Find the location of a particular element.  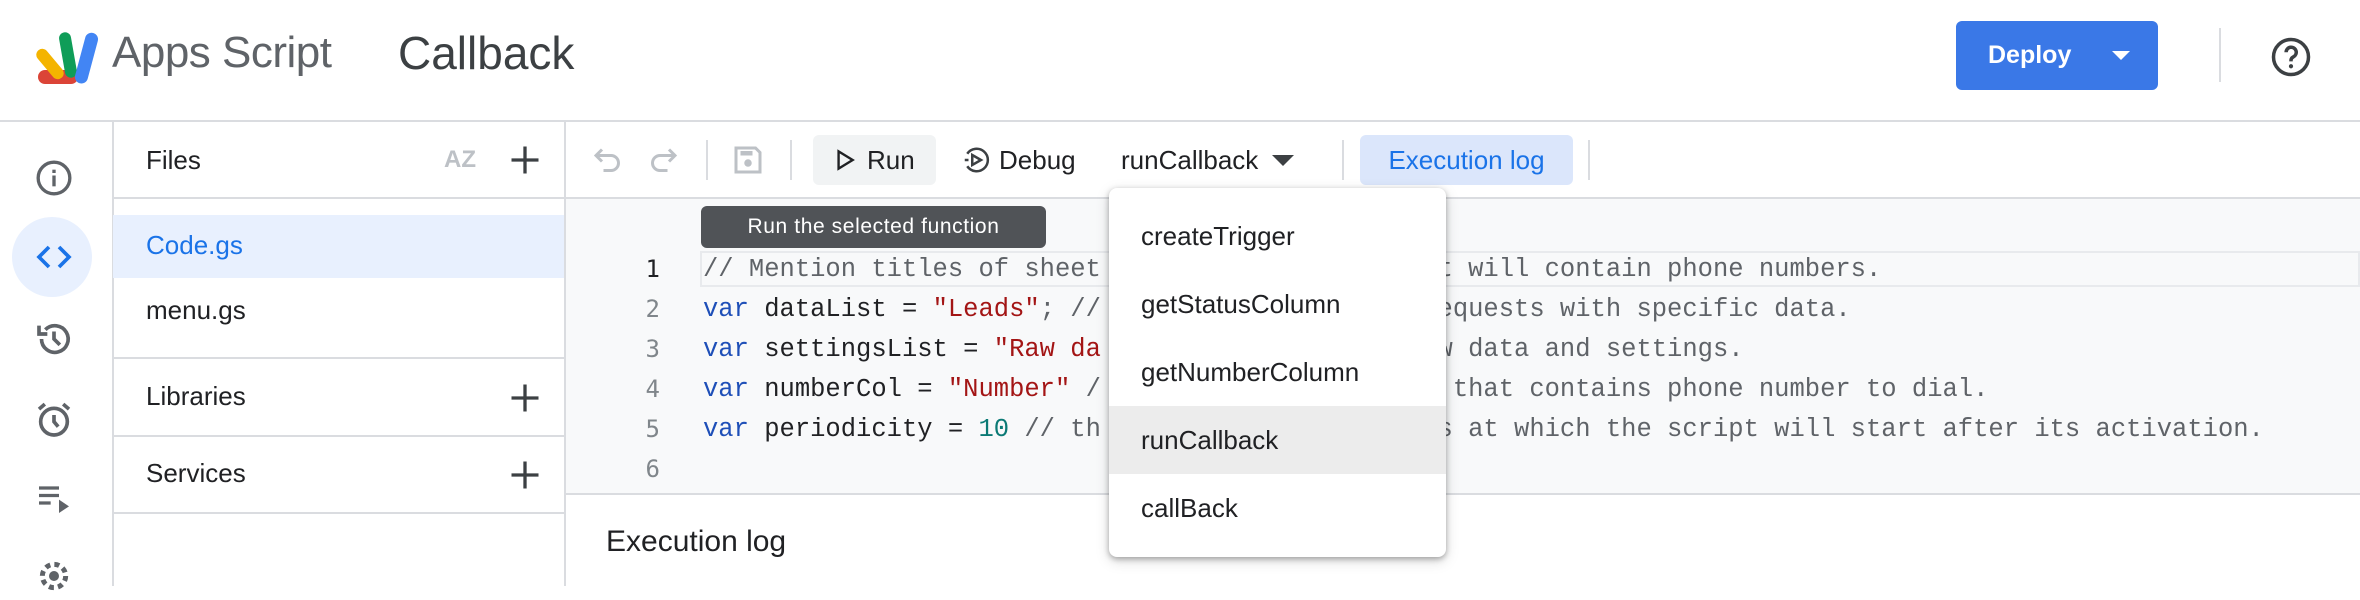

files-header-border is located at coordinates (338, 198).